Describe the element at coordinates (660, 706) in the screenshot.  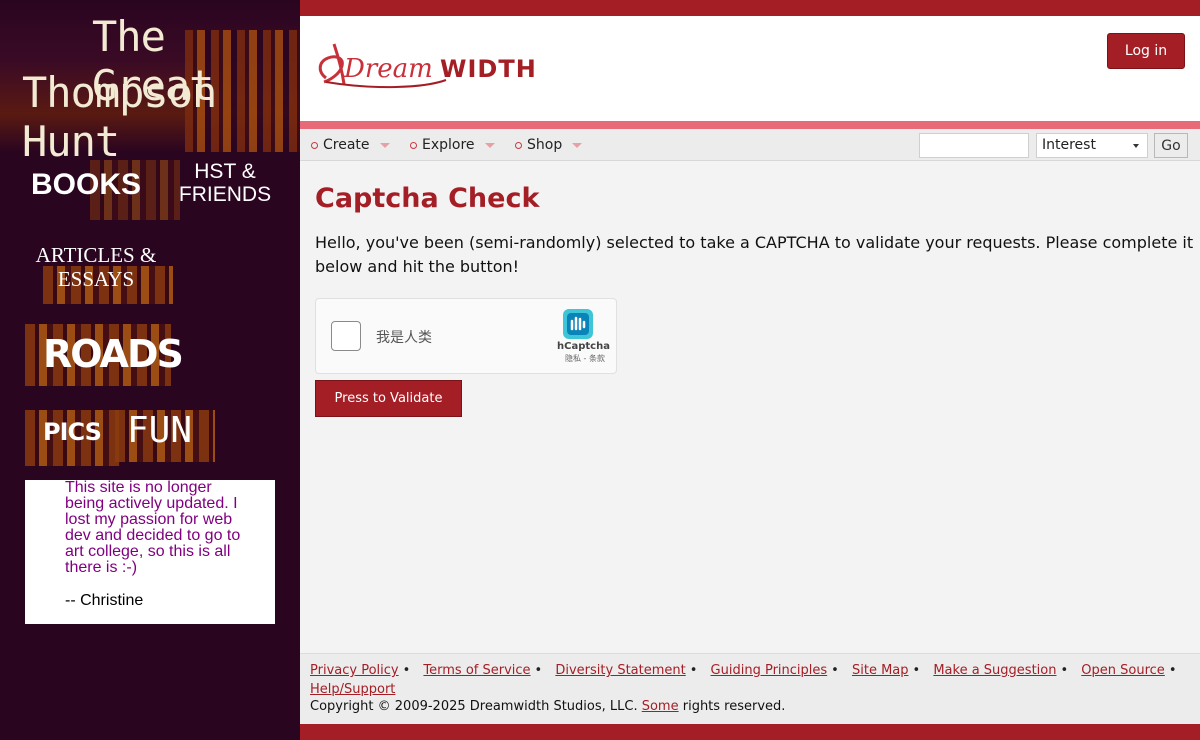
I see `copyright-link: Some` at that location.